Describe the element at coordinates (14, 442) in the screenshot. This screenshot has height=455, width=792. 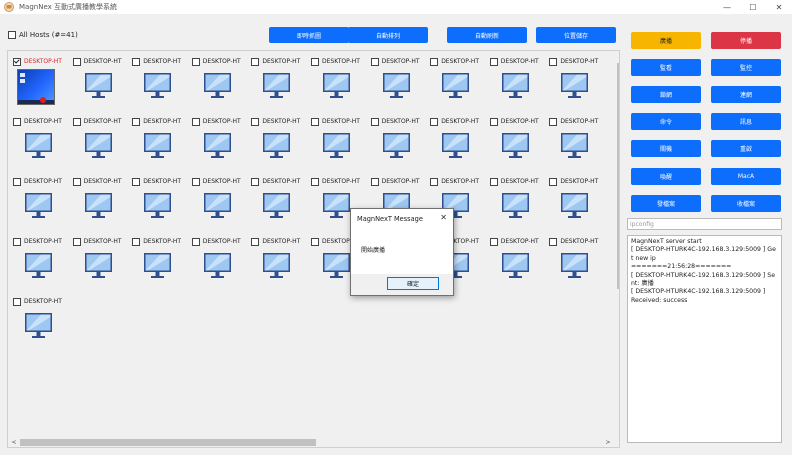
I see `scroll-left-arrow-icon: <` at that location.